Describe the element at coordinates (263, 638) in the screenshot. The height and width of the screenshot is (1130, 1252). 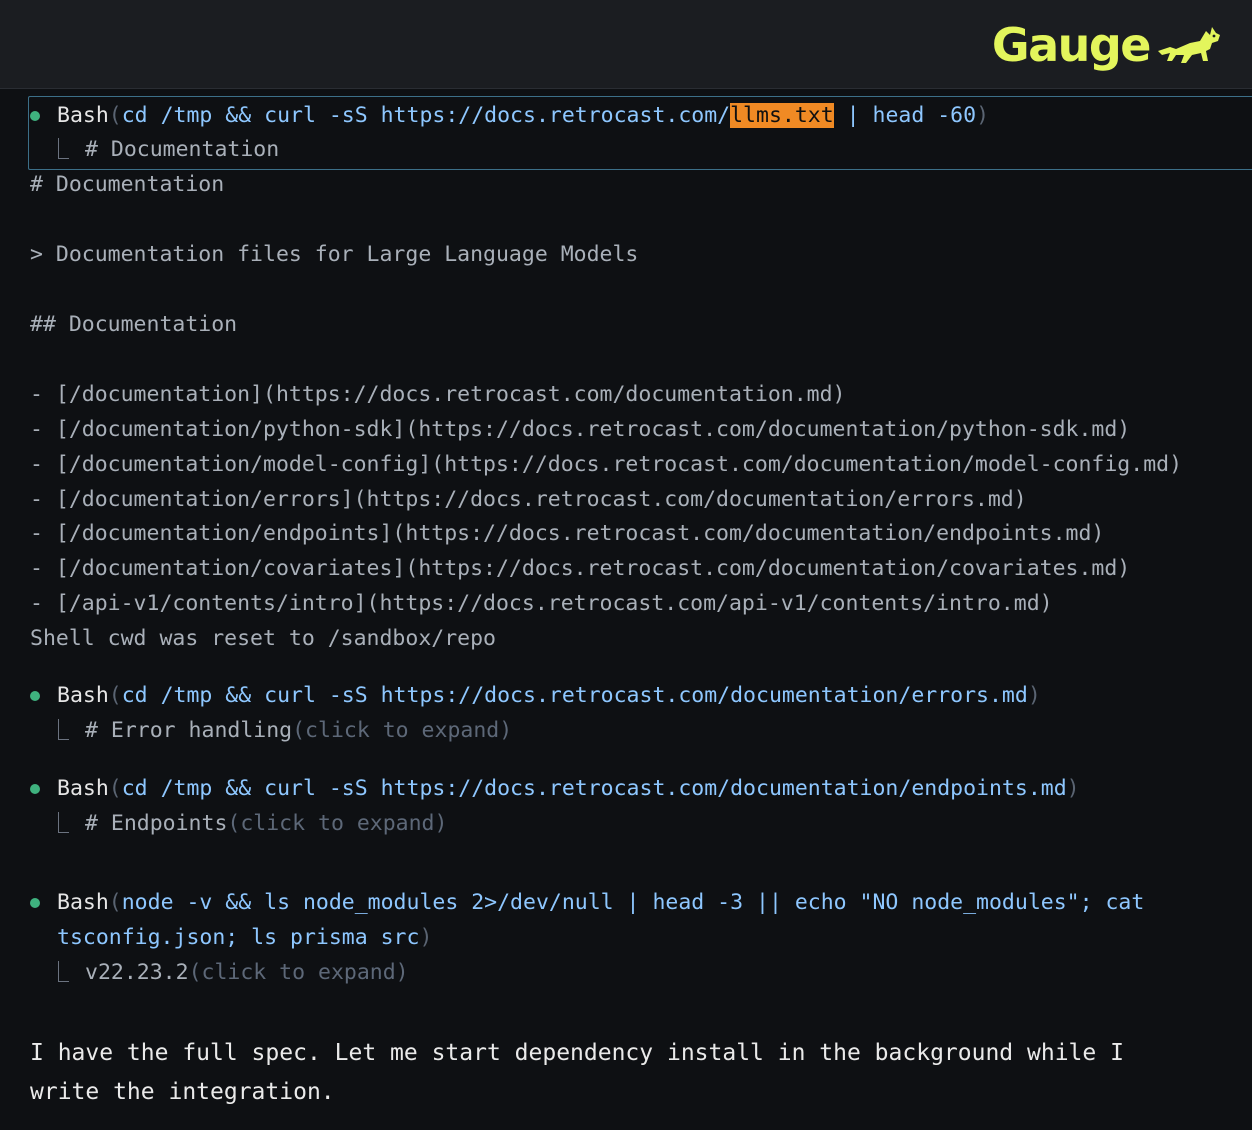
I see `cwd-note: Shell cwd was reset to /sandbox/repo` at that location.